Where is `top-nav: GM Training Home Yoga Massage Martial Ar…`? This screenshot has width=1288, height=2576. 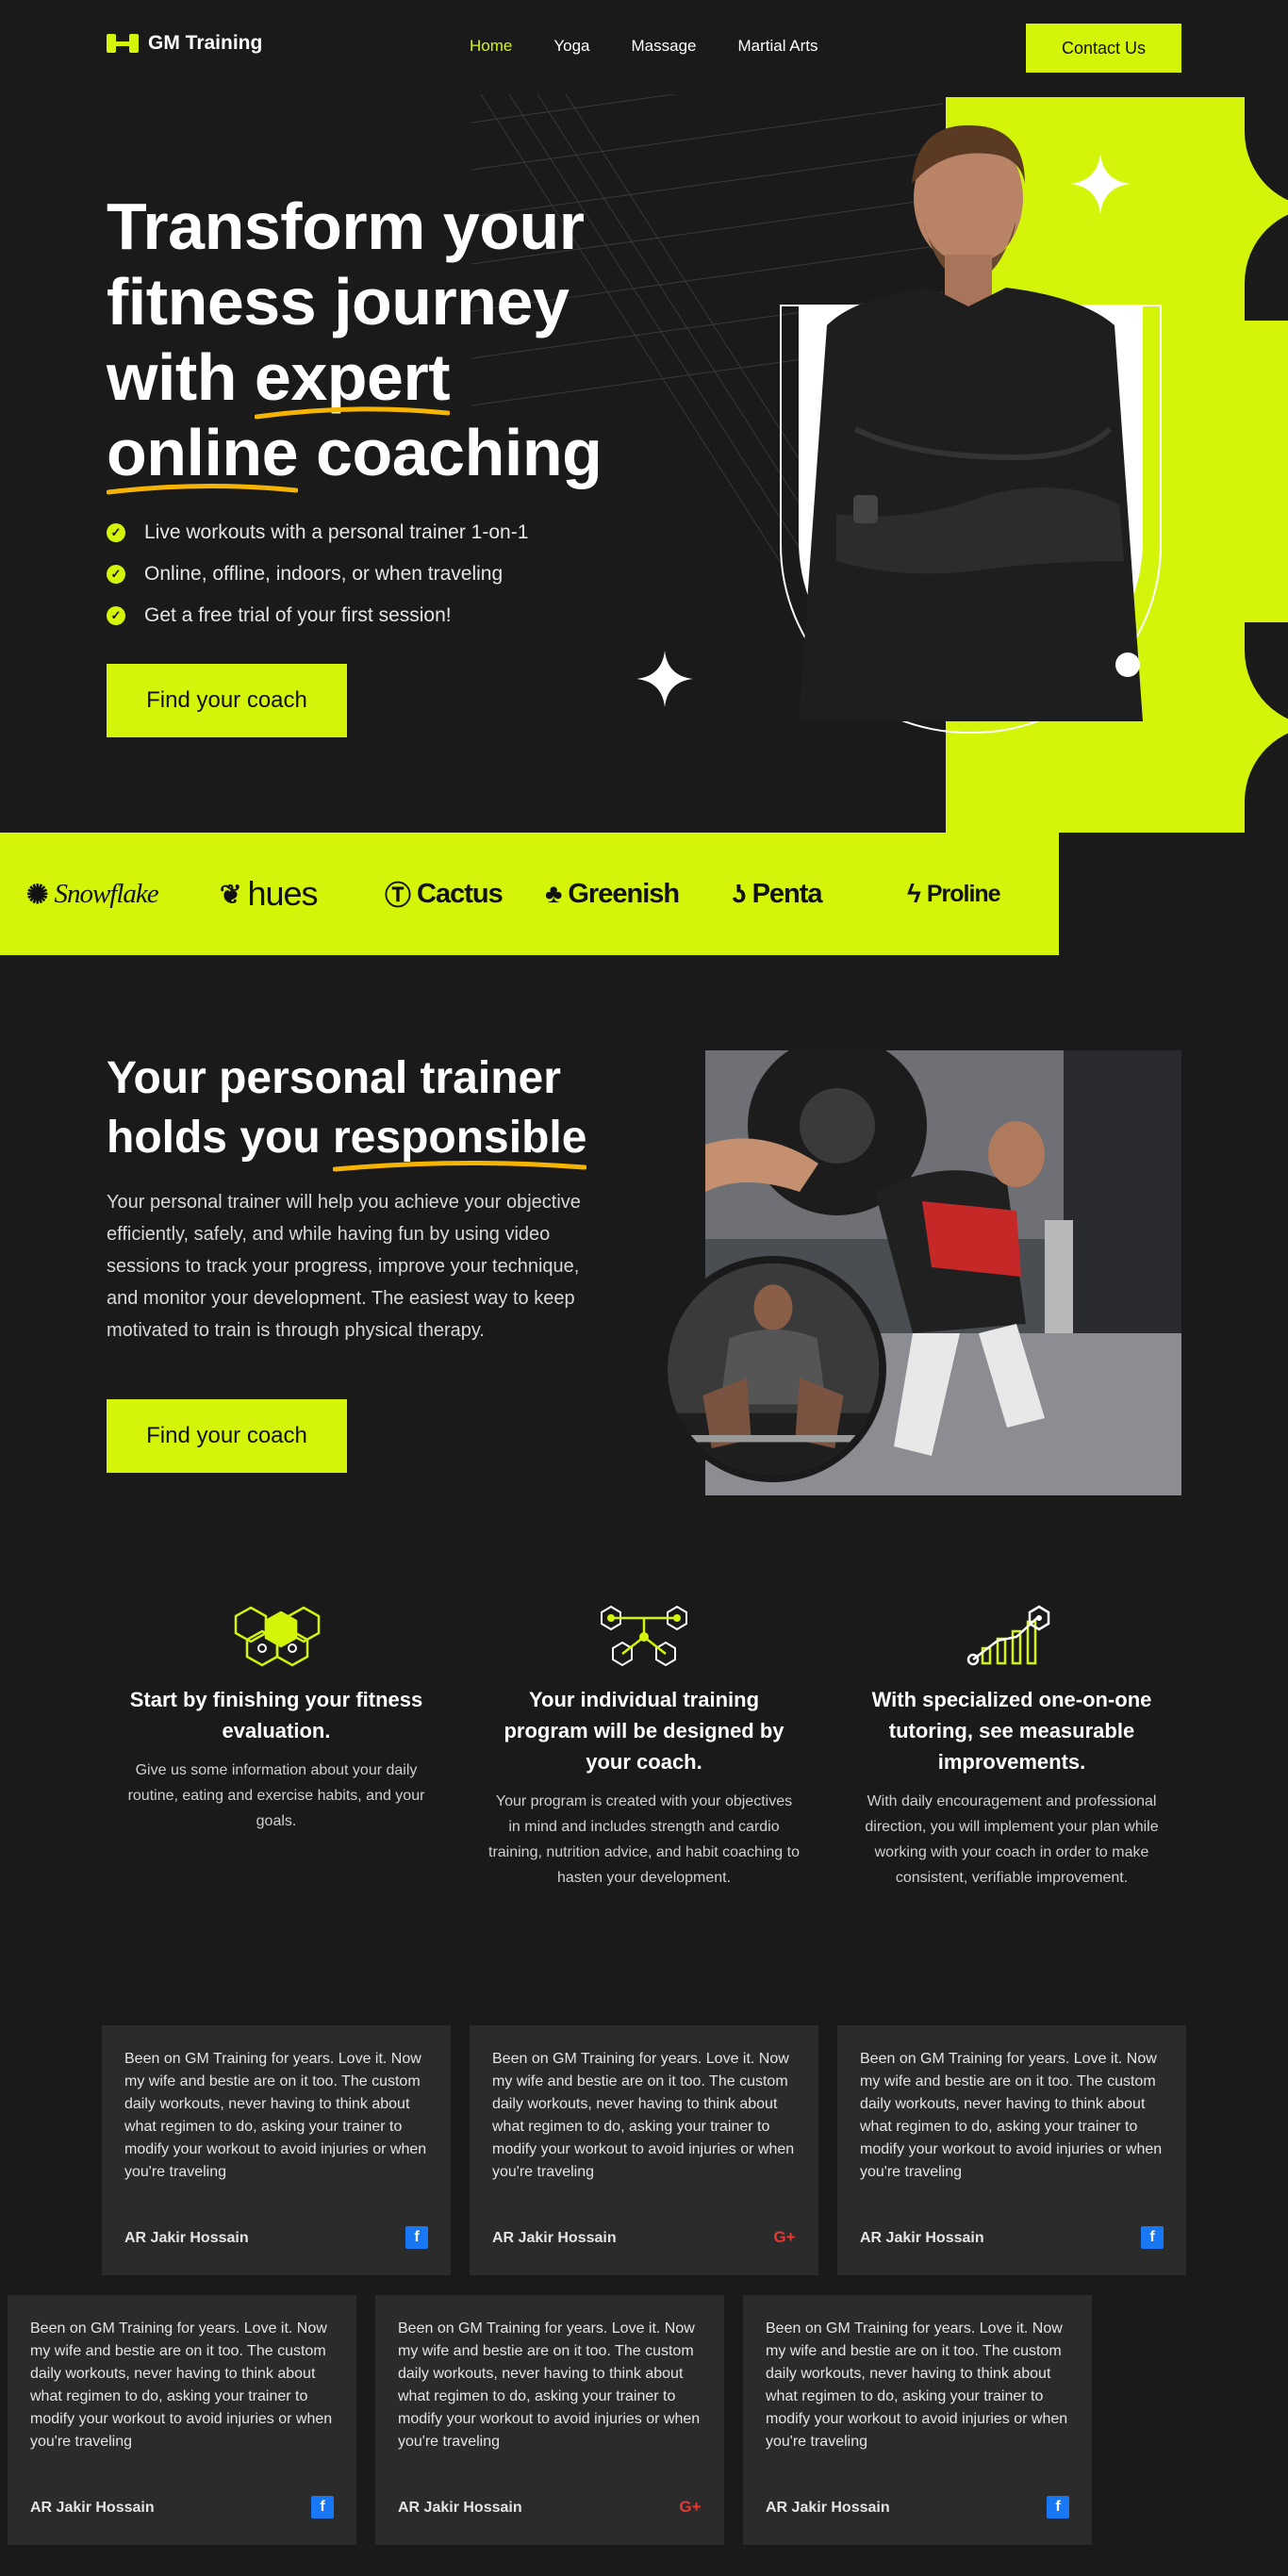
top-nav: GM Training Home Yoga Massage Martial Ar… is located at coordinates (644, 47).